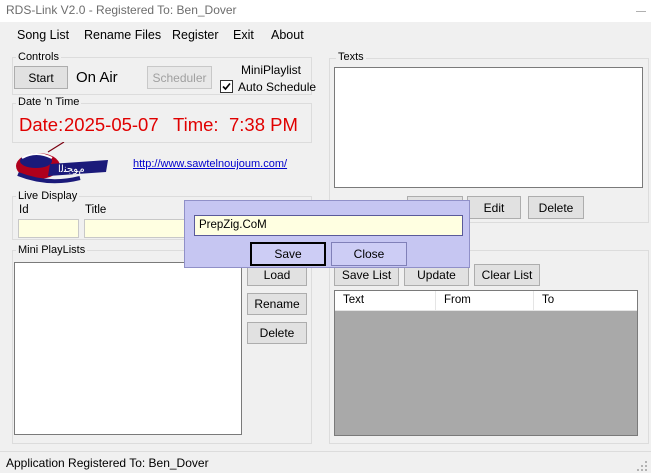 The width and height of the screenshot is (651, 473). What do you see at coordinates (107, 463) in the screenshot?
I see `status-text: Application Registered To: Ben_Dover` at bounding box center [107, 463].